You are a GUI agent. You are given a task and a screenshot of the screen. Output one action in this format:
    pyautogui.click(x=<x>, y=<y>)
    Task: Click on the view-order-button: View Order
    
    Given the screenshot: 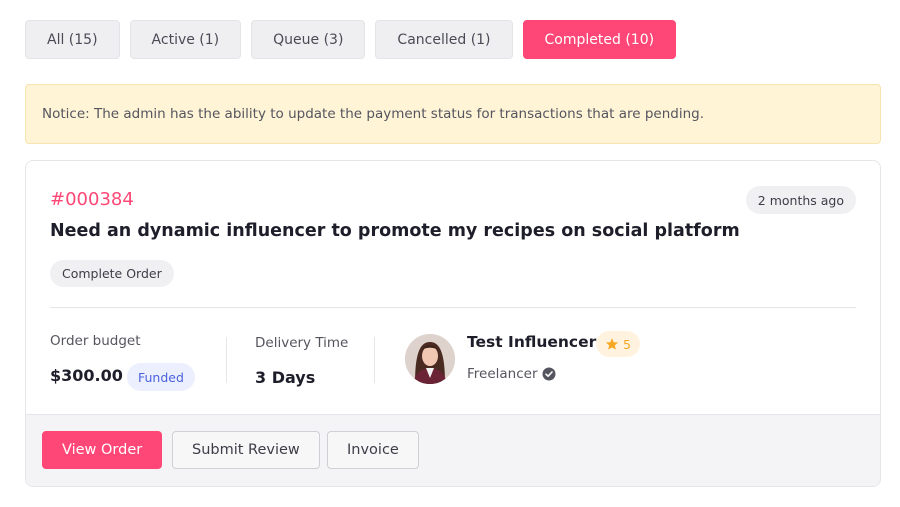 What is the action you would take?
    pyautogui.click(x=102, y=450)
    